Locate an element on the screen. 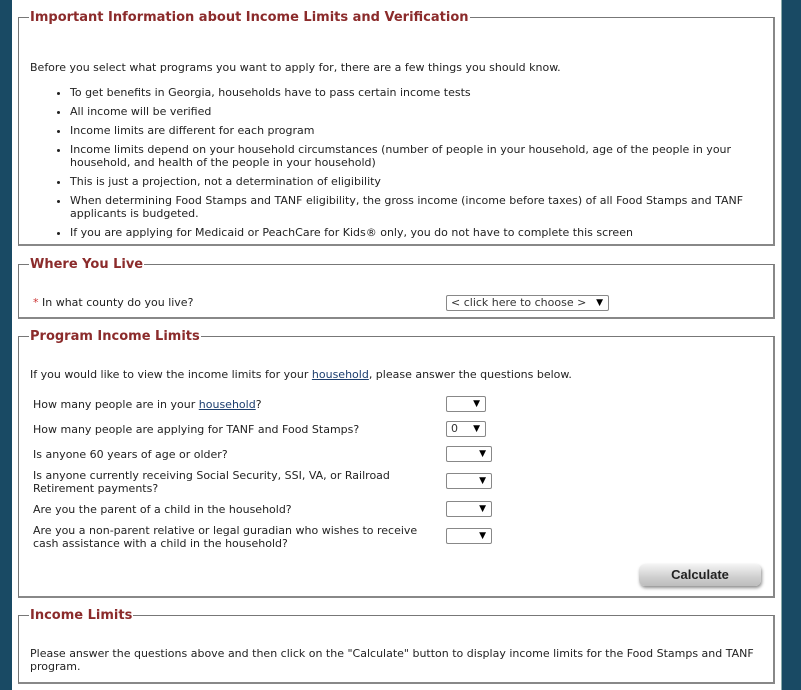 The height and width of the screenshot is (690, 801). parent-select: ▼ is located at coordinates (469, 509).